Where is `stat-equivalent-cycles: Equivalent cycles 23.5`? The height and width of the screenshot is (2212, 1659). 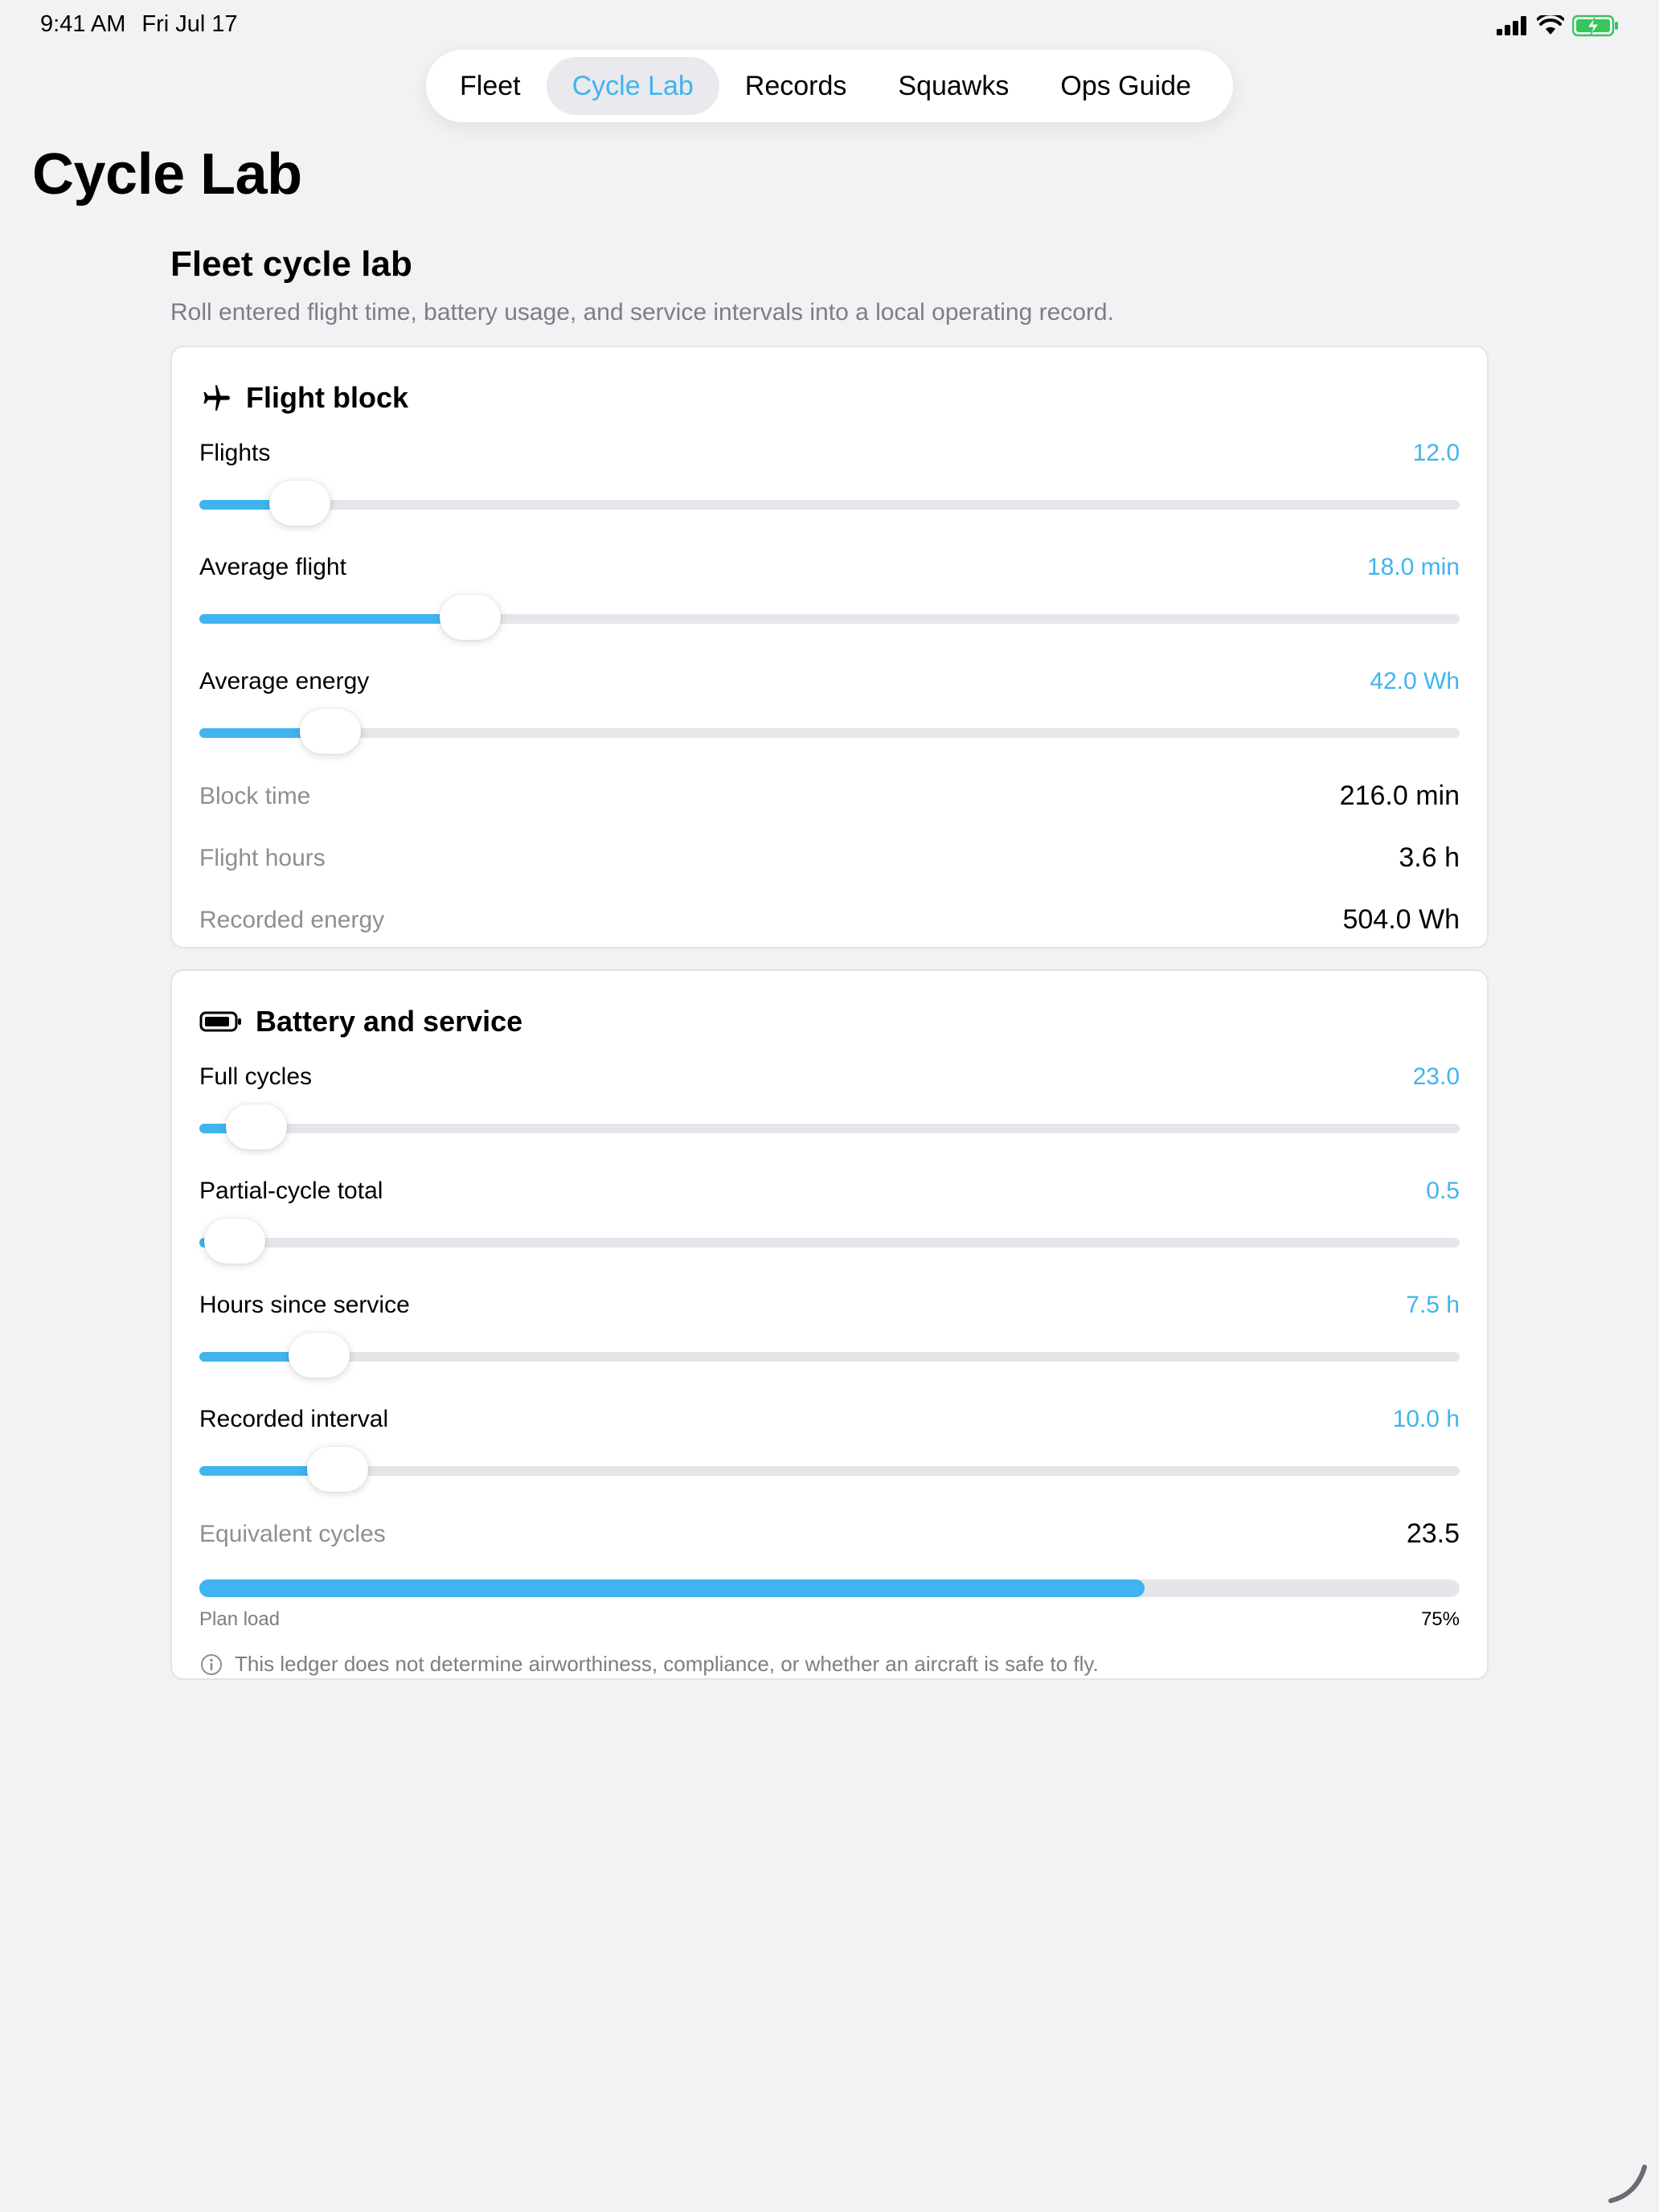 stat-equivalent-cycles: Equivalent cycles 23.5 is located at coordinates (829, 1534).